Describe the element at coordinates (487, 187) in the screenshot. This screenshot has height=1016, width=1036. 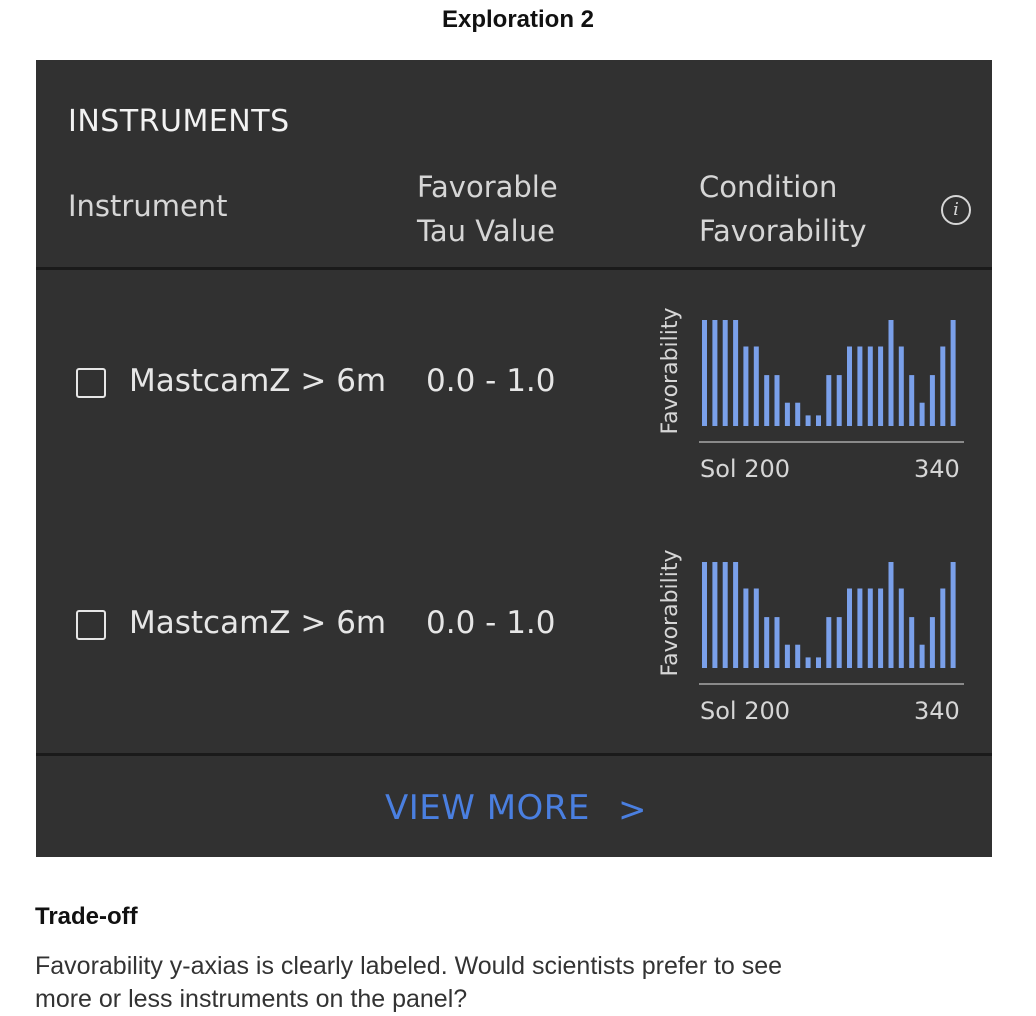
I see `column-header-tau-line1: Favorable` at that location.